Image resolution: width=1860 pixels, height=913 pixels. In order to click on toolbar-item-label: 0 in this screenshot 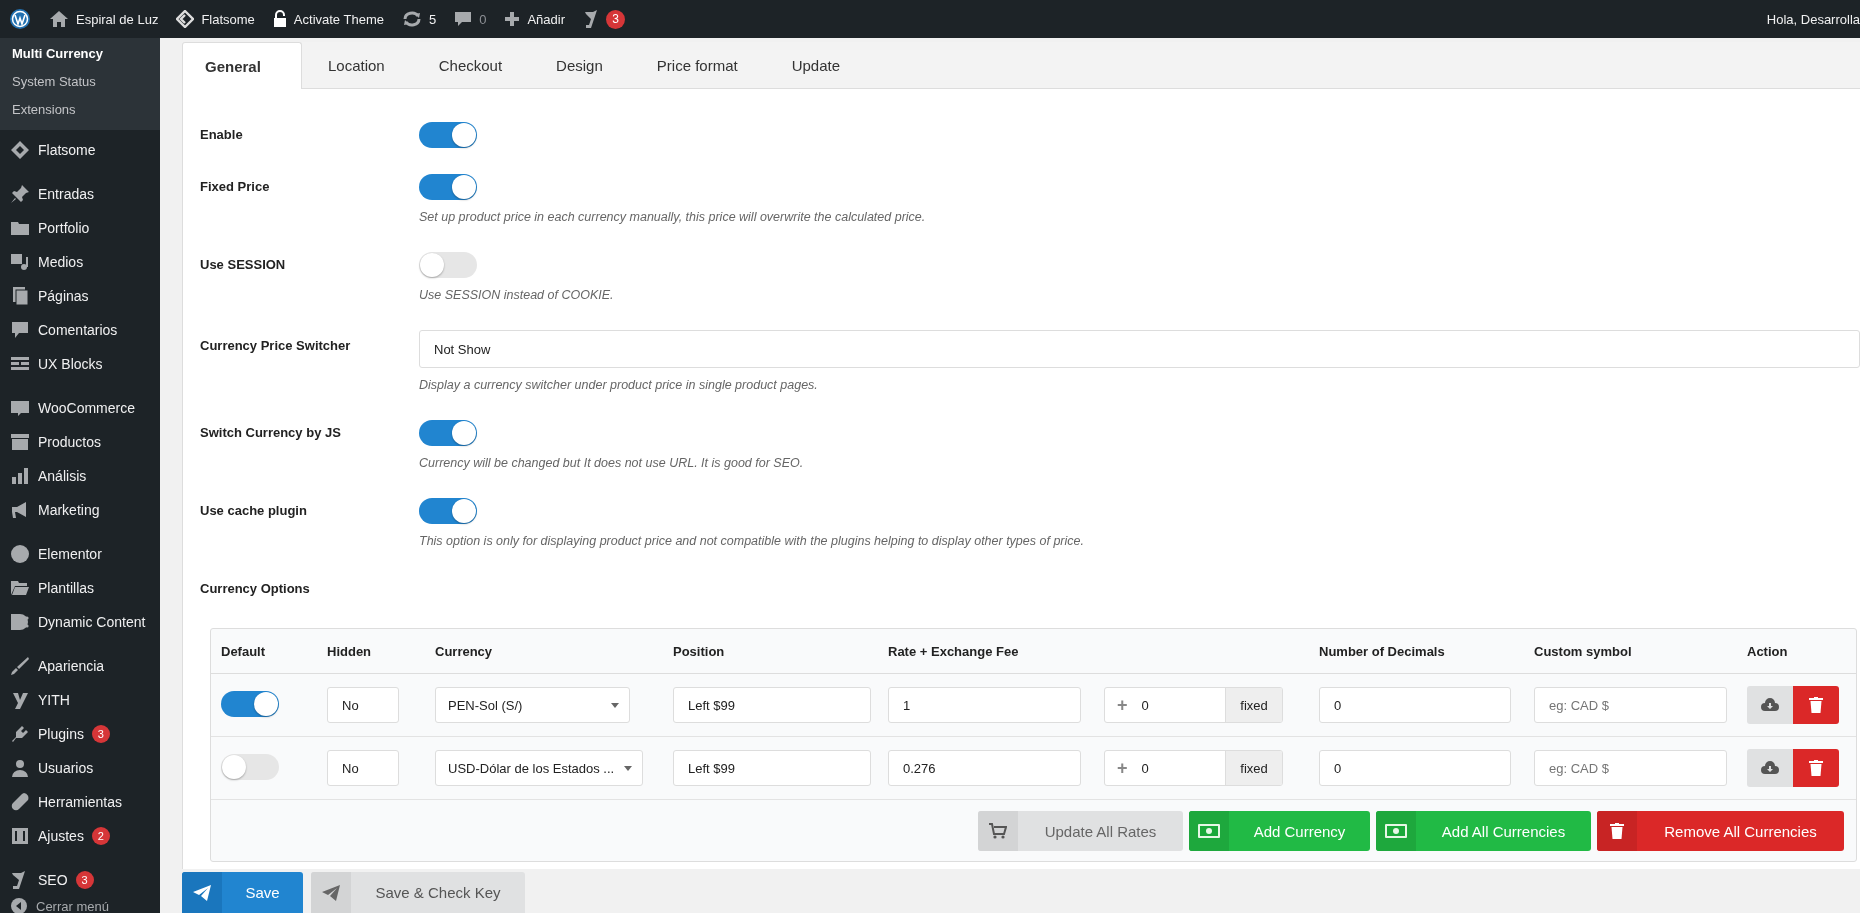, I will do `click(483, 19)`.